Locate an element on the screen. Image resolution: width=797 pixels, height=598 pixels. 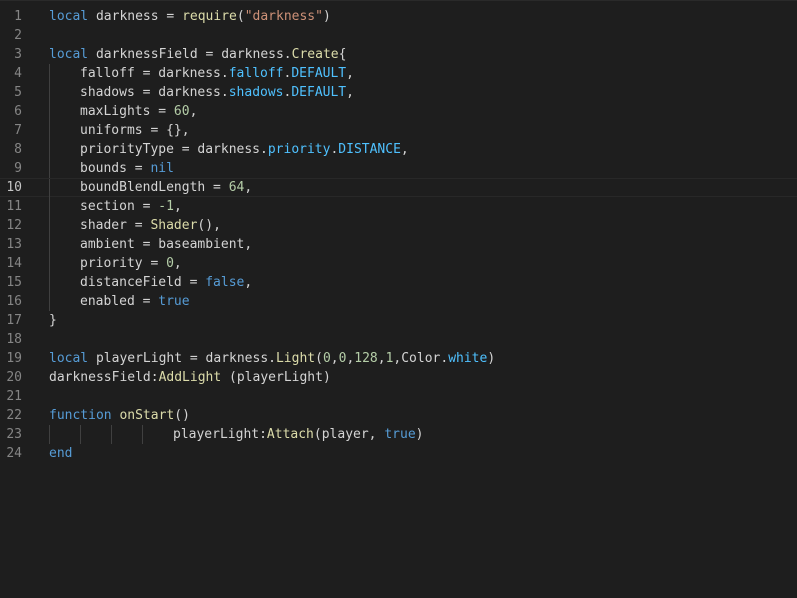
property-token: DISTANCE is located at coordinates (369, 149).